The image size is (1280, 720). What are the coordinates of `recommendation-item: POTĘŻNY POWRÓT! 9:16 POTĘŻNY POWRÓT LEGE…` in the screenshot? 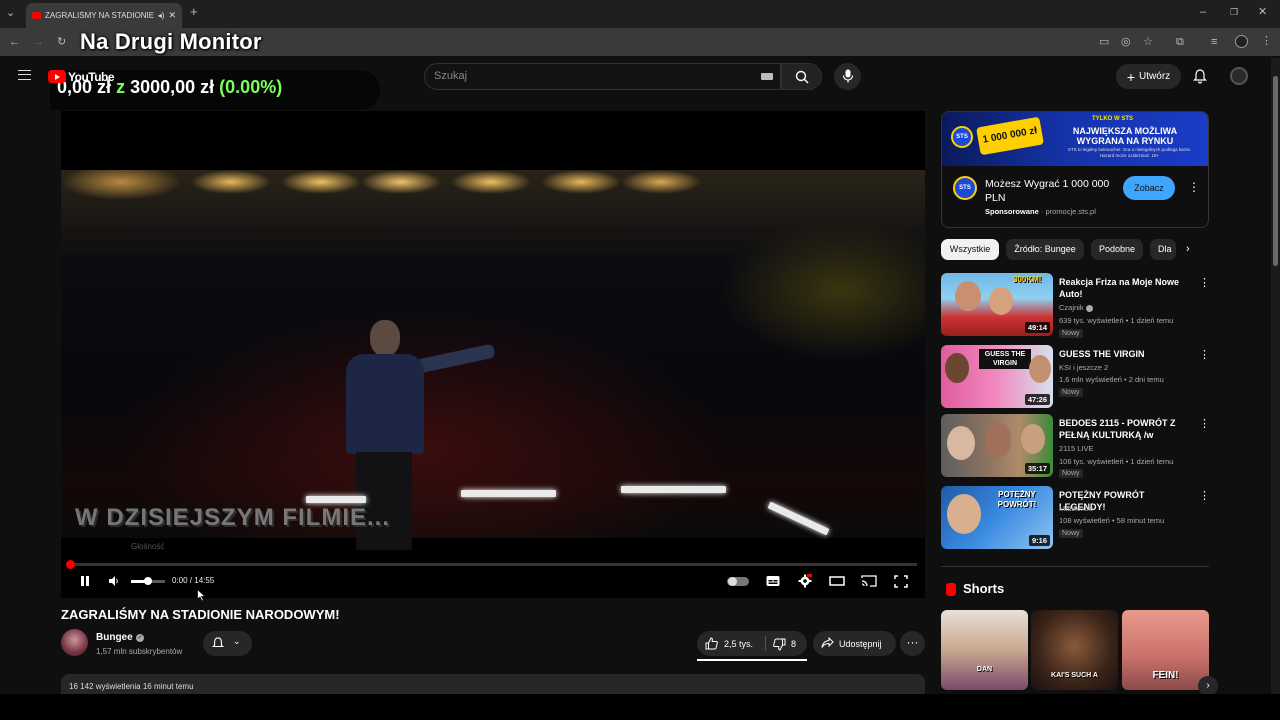 It's located at (1075, 518).